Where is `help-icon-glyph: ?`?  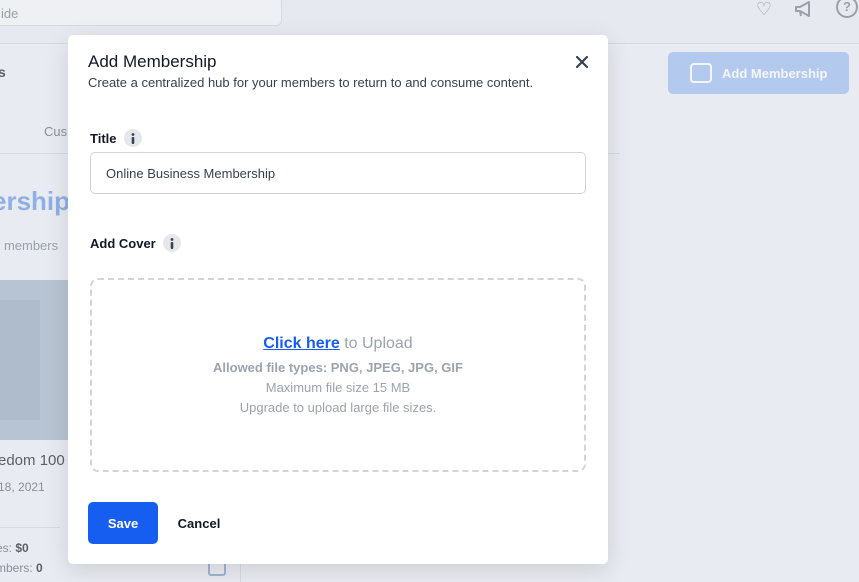
help-icon-glyph: ? is located at coordinates (847, 7).